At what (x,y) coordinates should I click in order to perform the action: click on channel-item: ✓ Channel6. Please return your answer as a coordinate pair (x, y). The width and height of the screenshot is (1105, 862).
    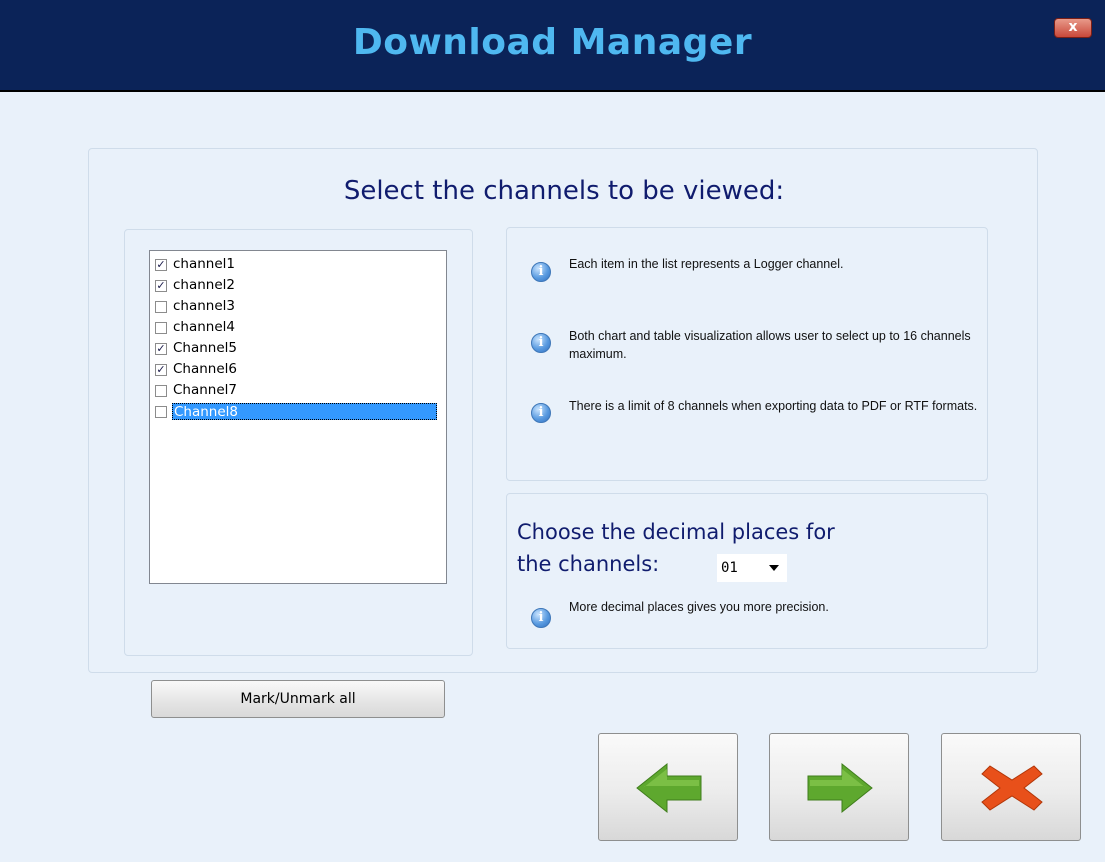
    Looking at the image, I should click on (299, 369).